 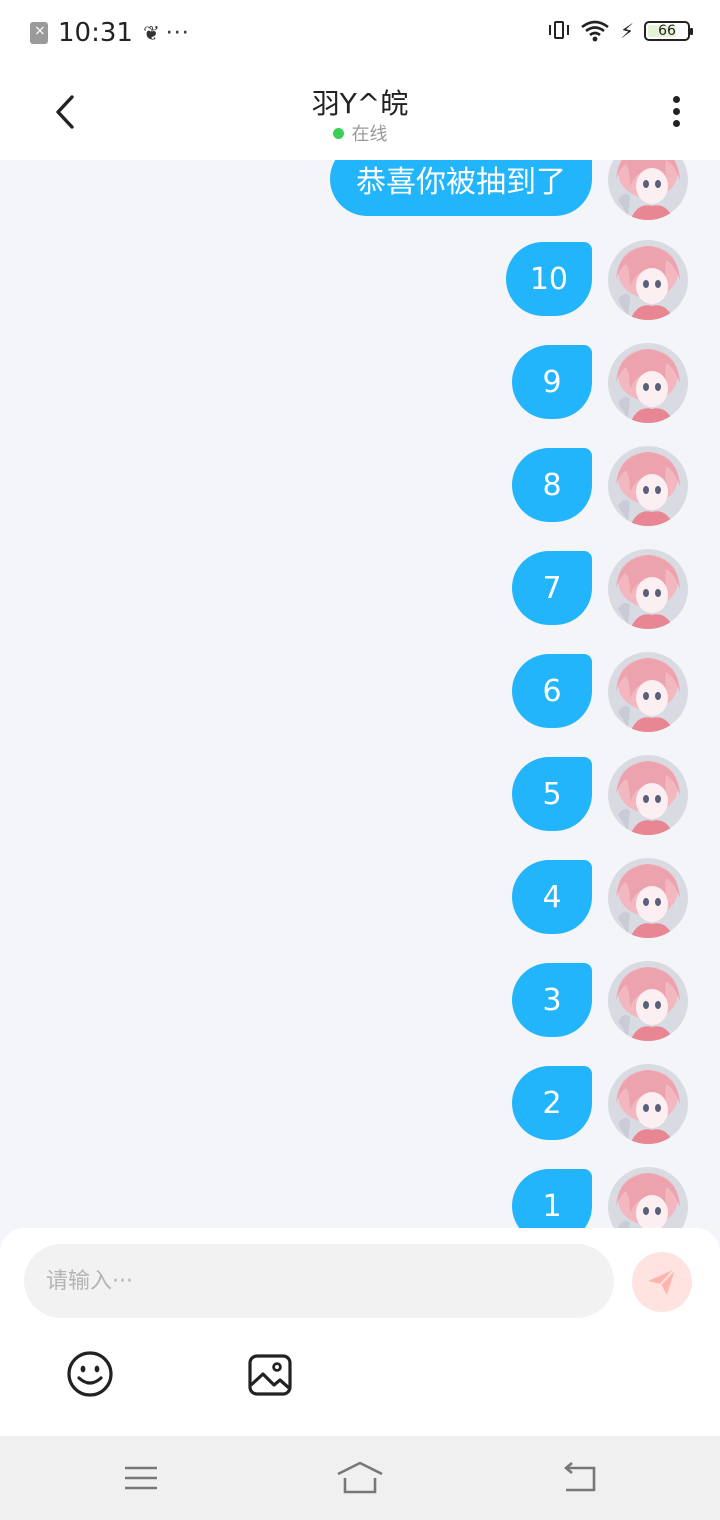 I want to click on status-more-notifications: ···, so click(x=177, y=33).